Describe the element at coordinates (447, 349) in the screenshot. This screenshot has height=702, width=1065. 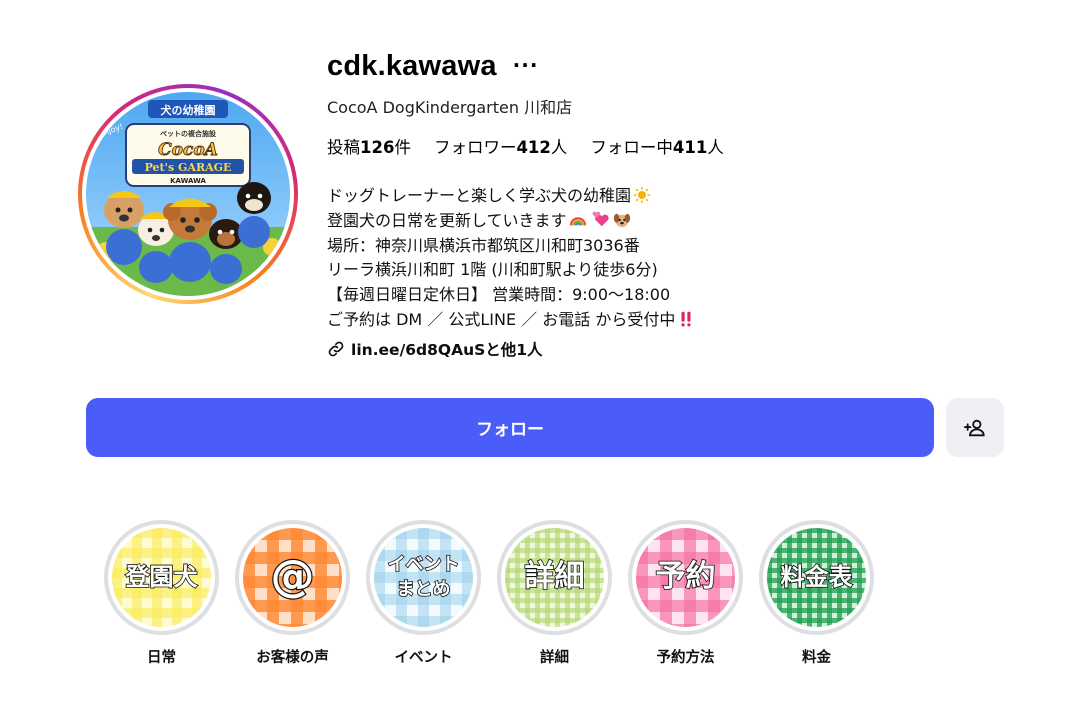
I see `link-text: lin.ee/6d8QAuSと他1人` at that location.